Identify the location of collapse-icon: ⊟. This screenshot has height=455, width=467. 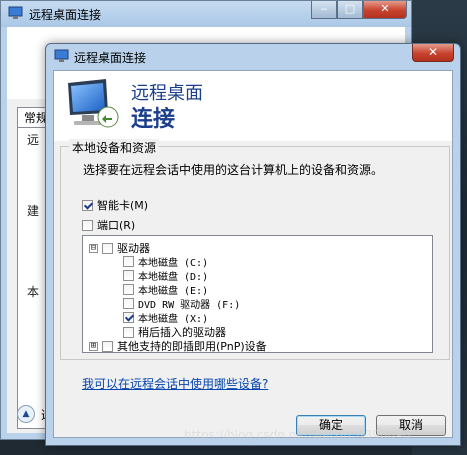
(93, 248).